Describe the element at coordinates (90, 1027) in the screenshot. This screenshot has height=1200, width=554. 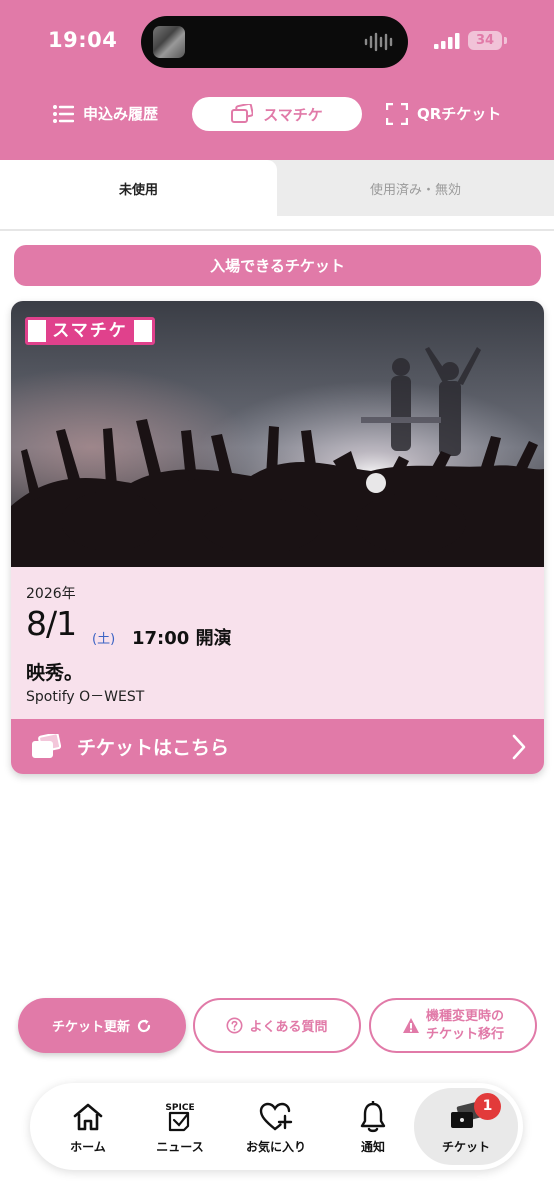
I see `refresh-label: チケット更新` at that location.